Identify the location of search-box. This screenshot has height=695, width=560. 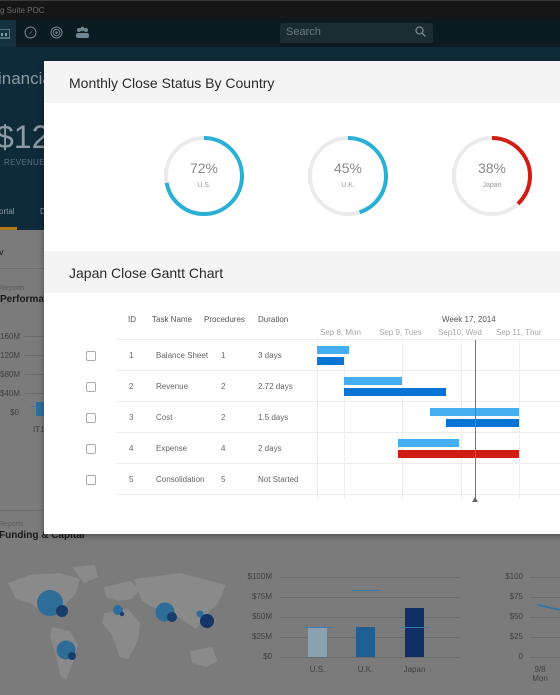
(356, 33).